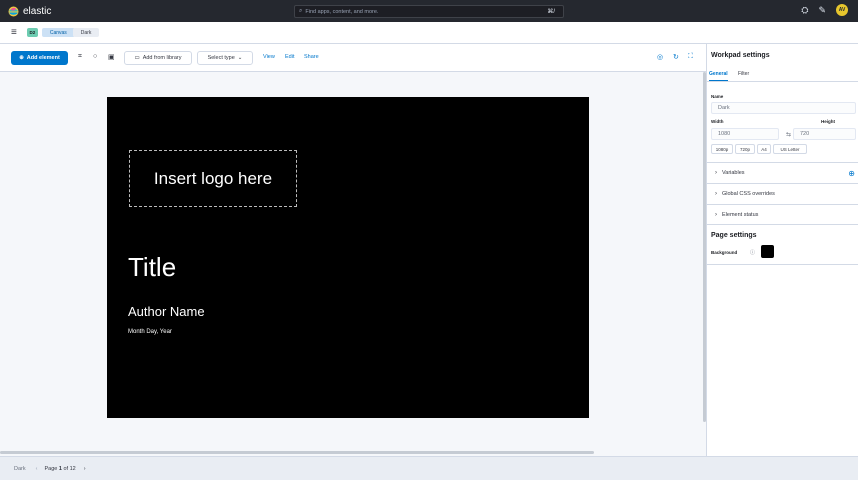 Image resolution: width=858 pixels, height=480 pixels. Describe the element at coordinates (297, 452) in the screenshot. I see `horizontal-scrollbar` at that location.